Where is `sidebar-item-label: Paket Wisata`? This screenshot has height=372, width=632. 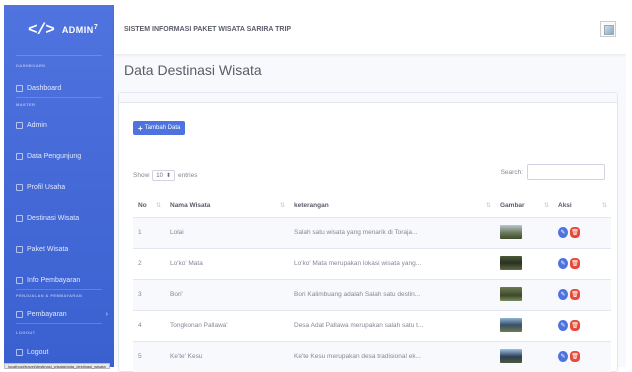 sidebar-item-label: Paket Wisata is located at coordinates (48, 249).